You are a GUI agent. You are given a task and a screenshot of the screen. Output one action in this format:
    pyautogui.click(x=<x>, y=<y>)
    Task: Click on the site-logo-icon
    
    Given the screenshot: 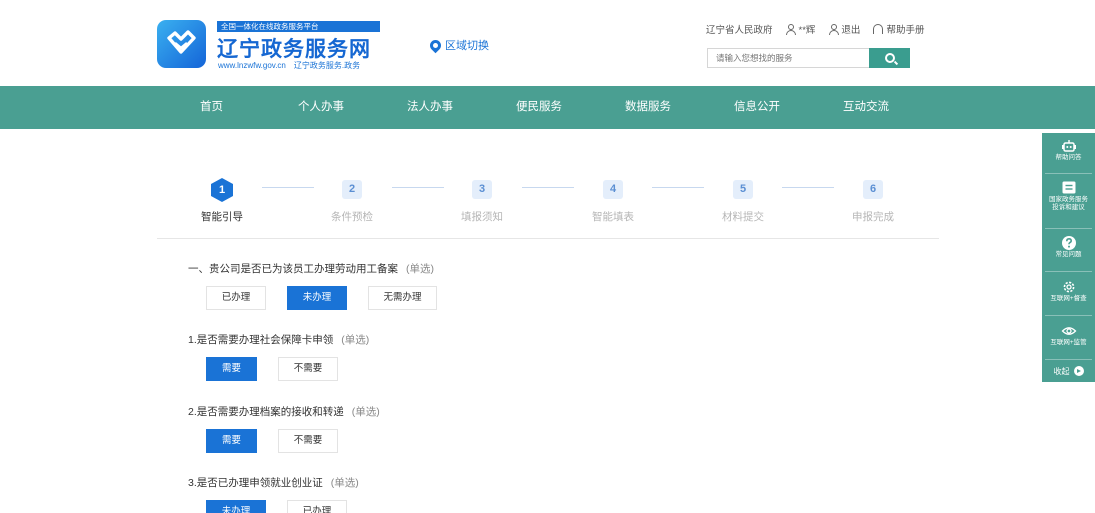 What is the action you would take?
    pyautogui.click(x=181, y=44)
    